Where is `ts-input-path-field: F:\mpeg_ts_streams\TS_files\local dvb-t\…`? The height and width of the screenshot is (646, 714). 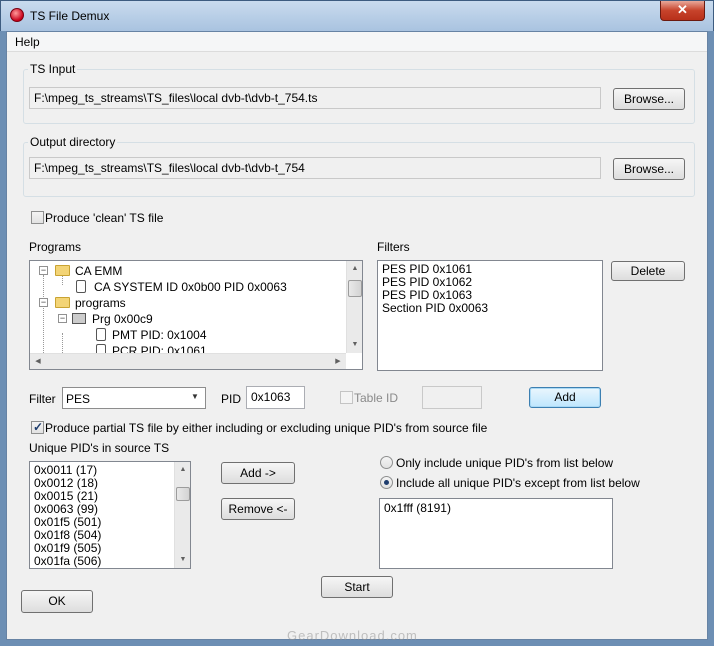
ts-input-path-field: F:\mpeg_ts_streams\TS_files\local dvb-t\… is located at coordinates (315, 98).